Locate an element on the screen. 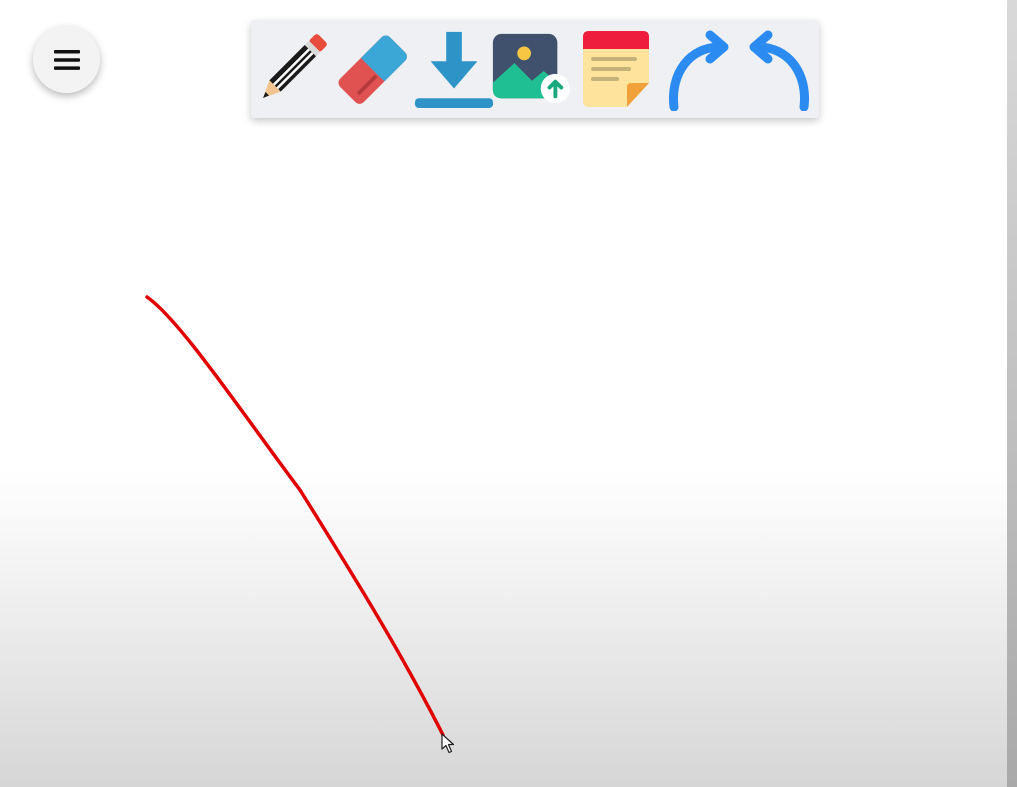  image-upload-tool-button is located at coordinates (530, 69).